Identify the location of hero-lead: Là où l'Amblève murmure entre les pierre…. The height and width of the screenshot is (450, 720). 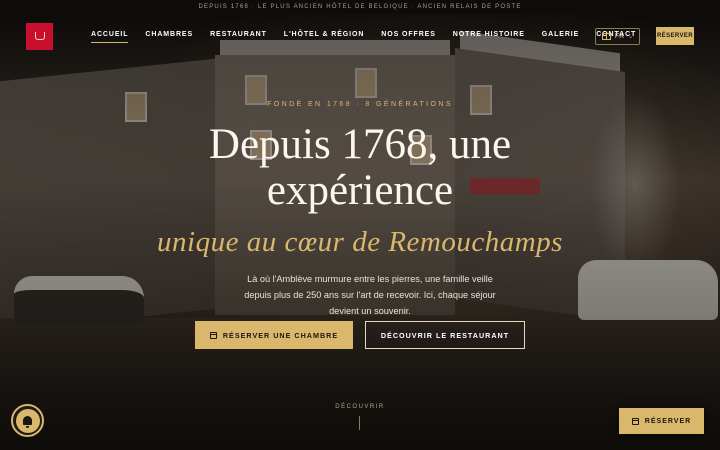
(370, 295).